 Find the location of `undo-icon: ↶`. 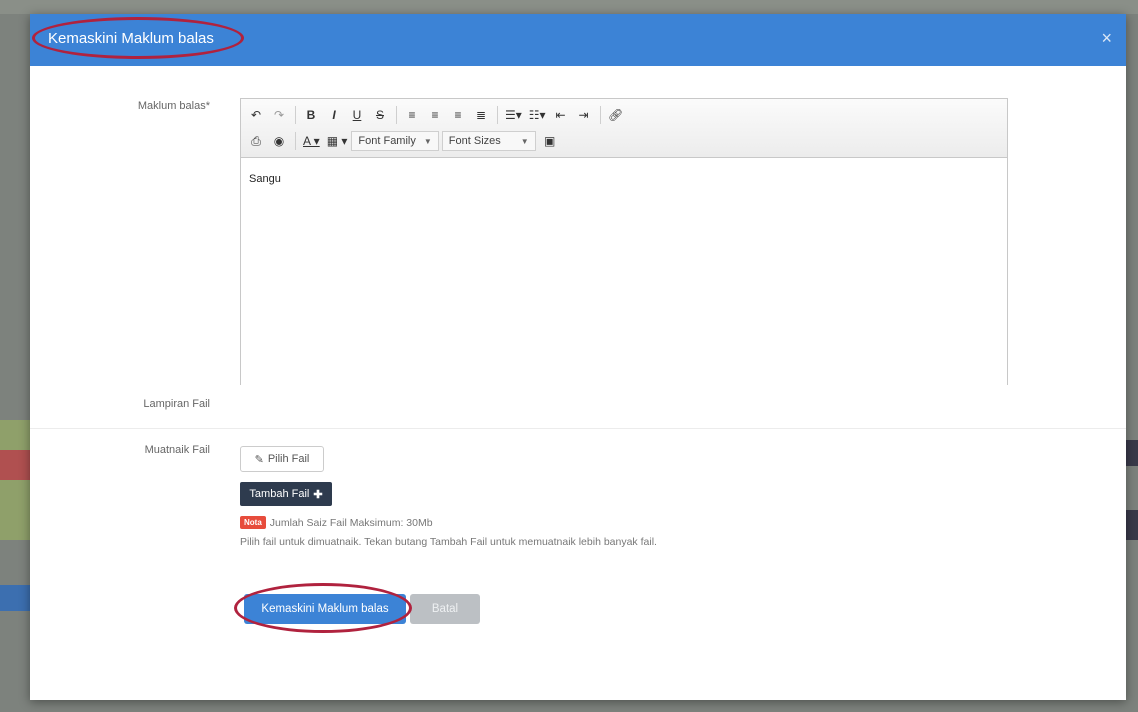

undo-icon: ↶ is located at coordinates (256, 115).